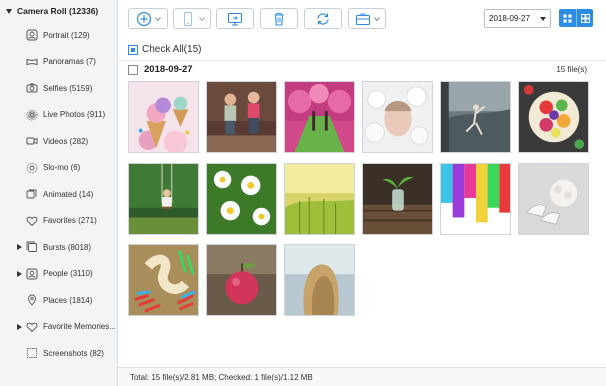  What do you see at coordinates (73, 353) in the screenshot?
I see `sidebar-item-label: Screenshots (82)` at bounding box center [73, 353].